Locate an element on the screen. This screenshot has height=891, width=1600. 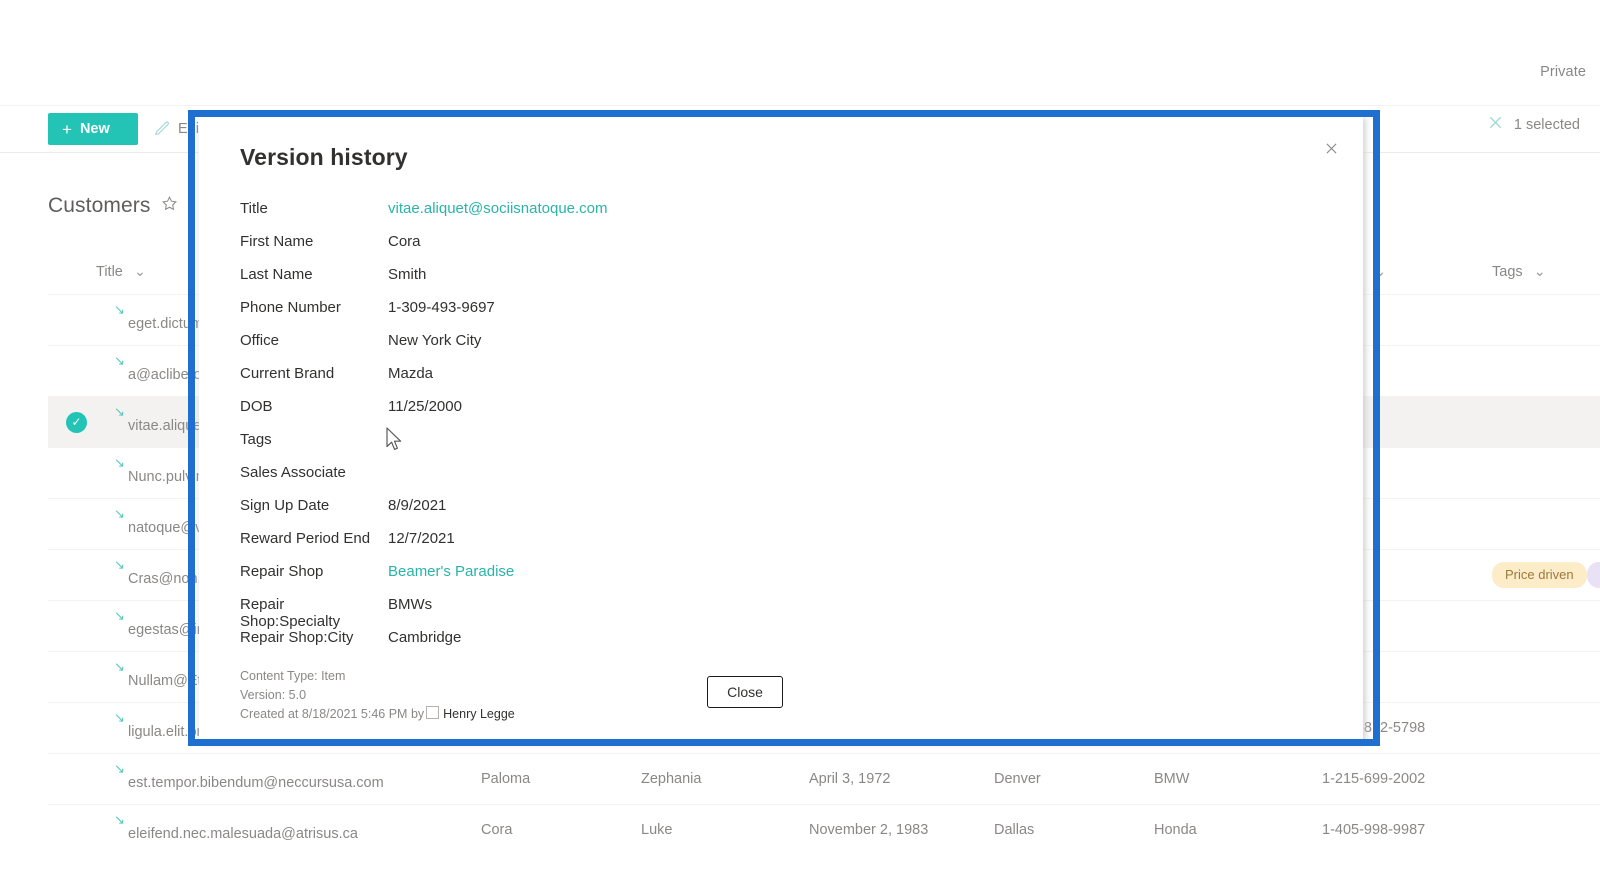
version-field-row: Title vitae.aliquet@sociisnatoque.com is located at coordinates (770, 216).